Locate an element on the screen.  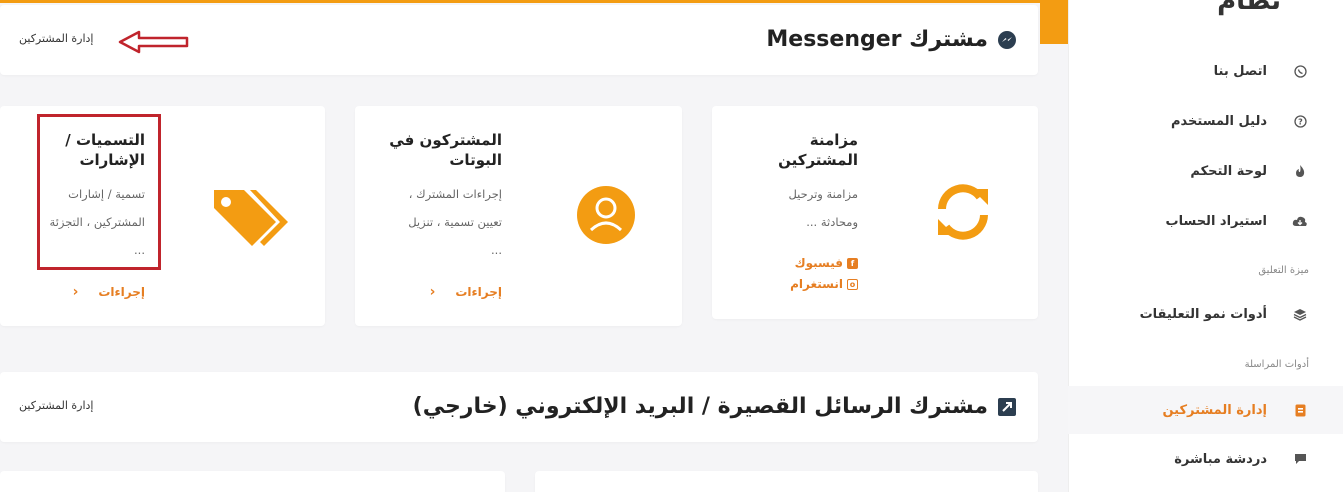
messenger-header-title: مشترك Messenger is located at coordinates (892, 39).